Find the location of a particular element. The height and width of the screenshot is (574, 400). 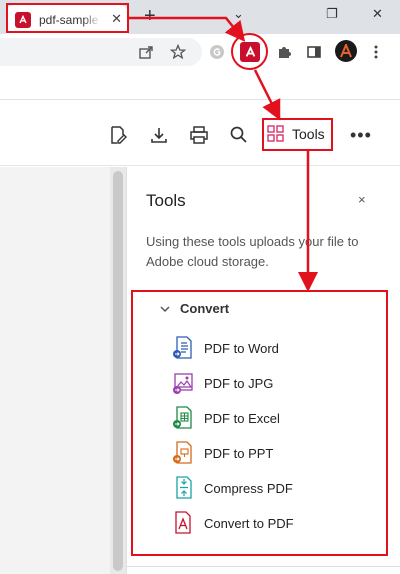

tools-grid-icon is located at coordinates (275, 133).